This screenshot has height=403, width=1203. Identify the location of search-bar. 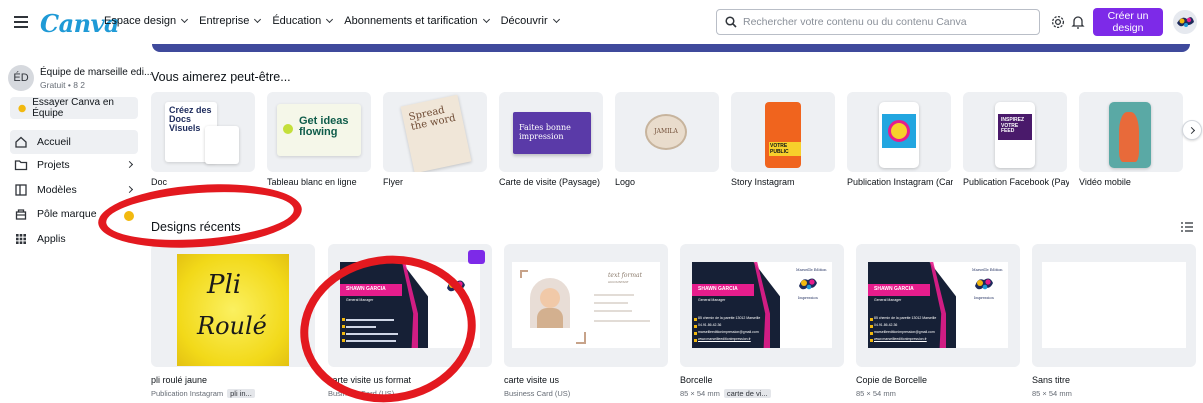
(878, 22).